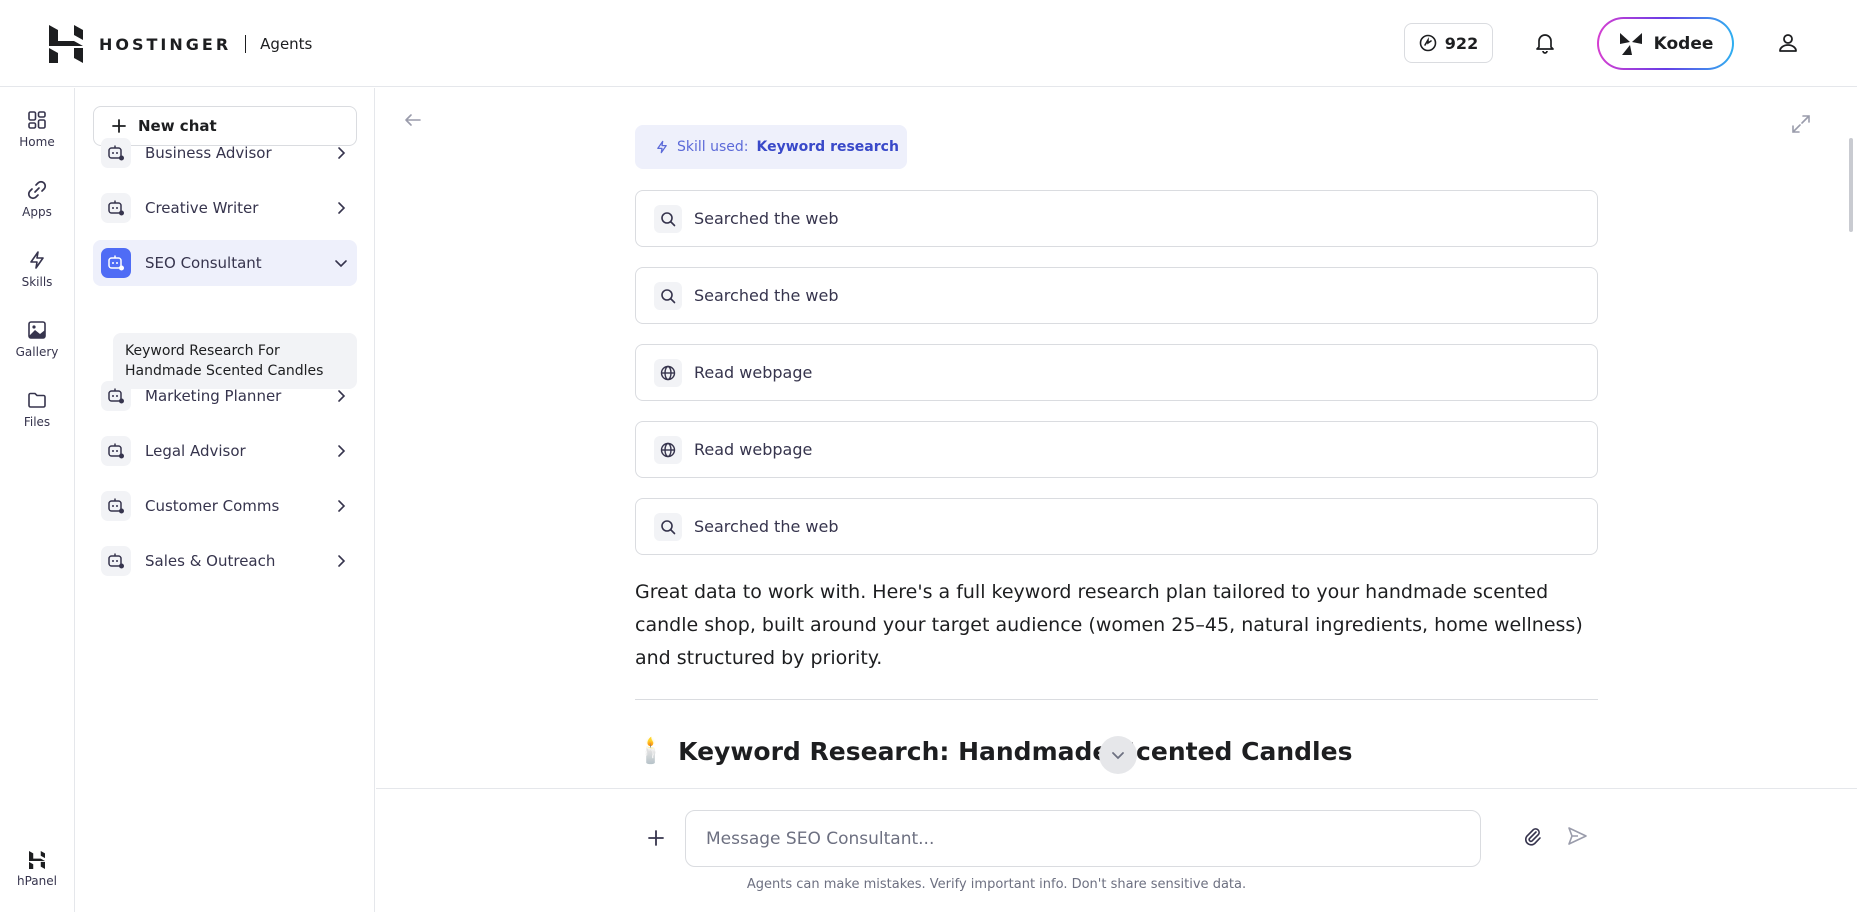  What do you see at coordinates (753, 372) in the screenshot?
I see `tool-step-label: Read webpage` at bounding box center [753, 372].